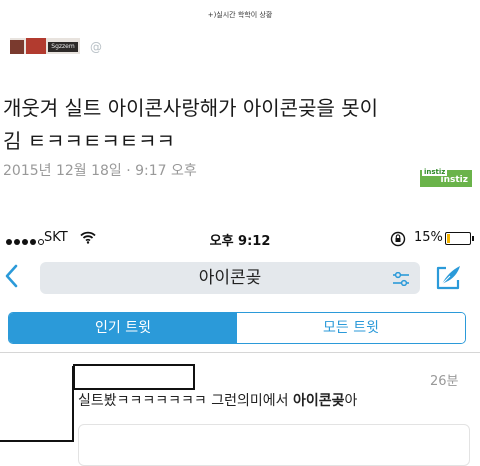  Describe the element at coordinates (240, 15) in the screenshot. I see `top-caption: +)실시간 학학이 상황` at that location.